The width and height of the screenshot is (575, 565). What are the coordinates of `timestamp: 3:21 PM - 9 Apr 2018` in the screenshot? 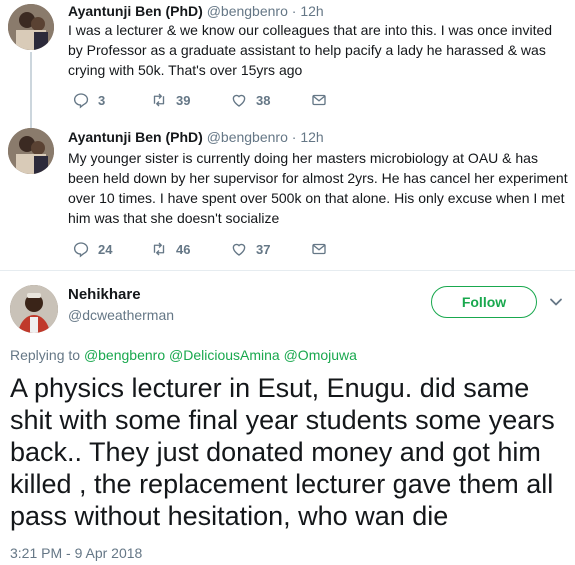 It's located at (76, 553).